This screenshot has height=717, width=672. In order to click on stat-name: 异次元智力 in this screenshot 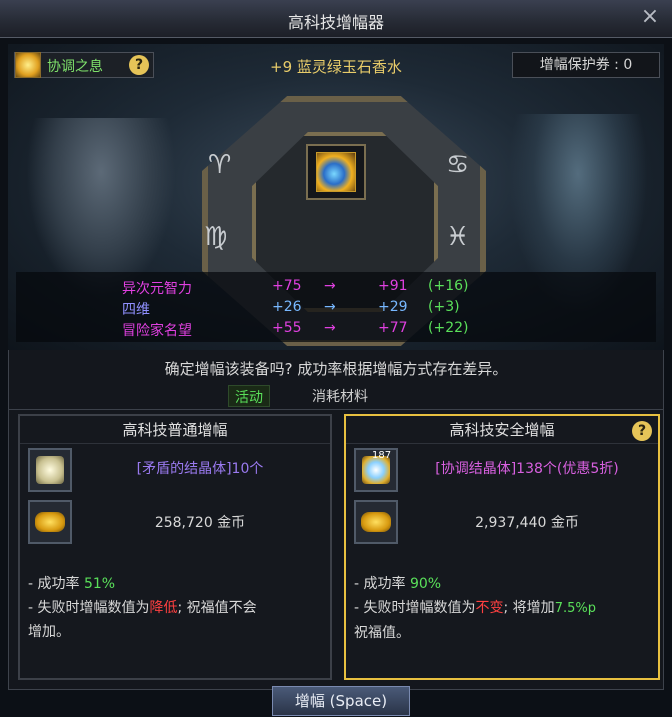, I will do `click(157, 289)`.